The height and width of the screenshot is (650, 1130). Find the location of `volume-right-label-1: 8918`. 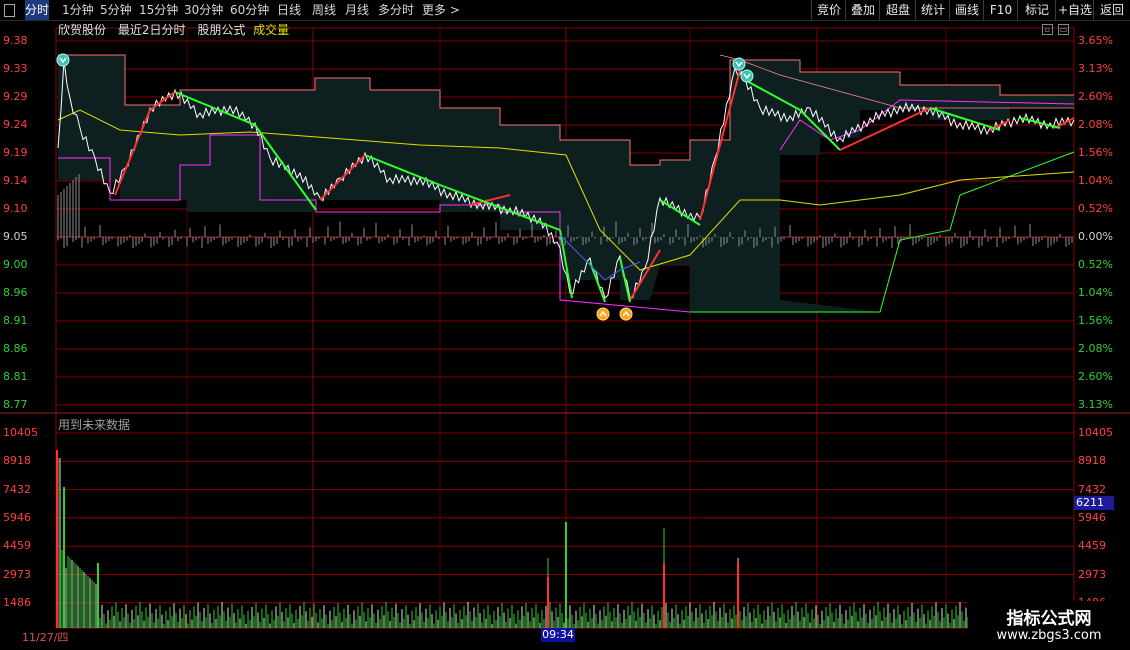

volume-right-label-1: 8918 is located at coordinates (1092, 461).